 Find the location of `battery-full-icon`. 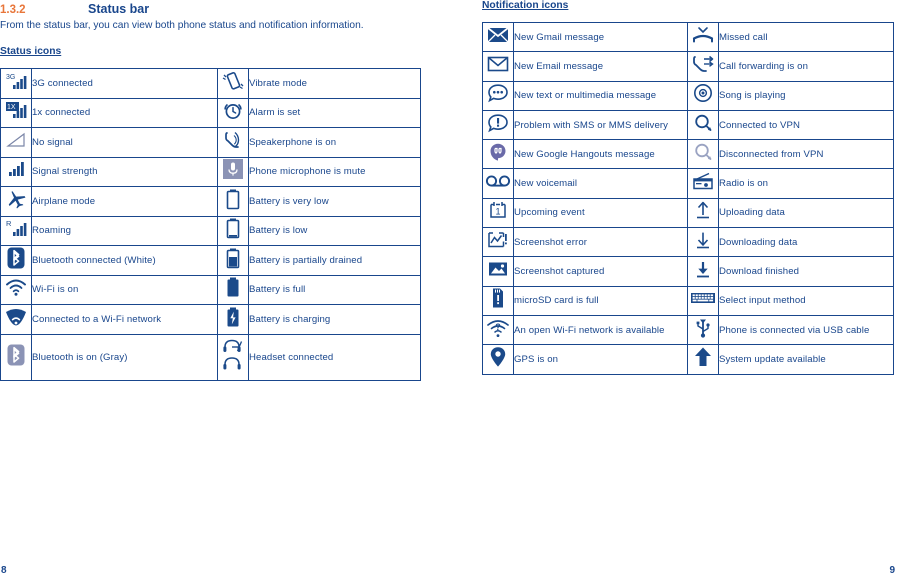

battery-full-icon is located at coordinates (233, 289).